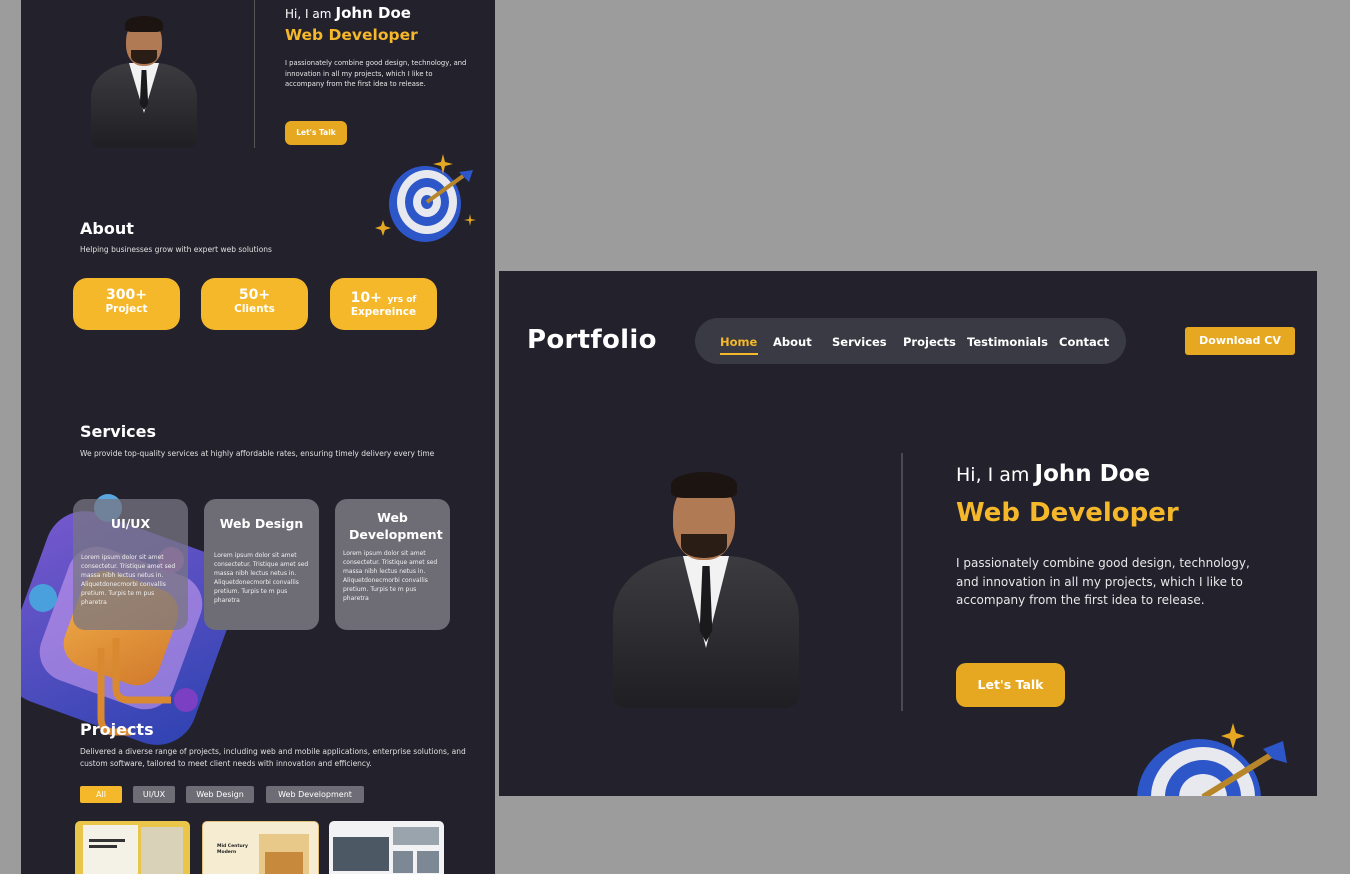 Image resolution: width=1350 pixels, height=874 pixels. I want to click on service-card-title: UI/UX, so click(130, 523).